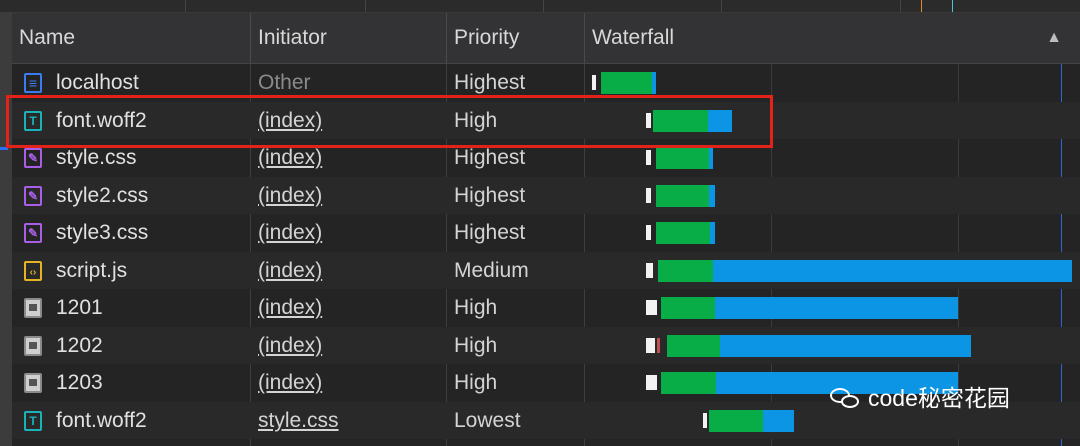 Image resolution: width=1080 pixels, height=446 pixels. I want to click on table-header: Name Initiator Priority Waterfall ▲, so click(546, 38).